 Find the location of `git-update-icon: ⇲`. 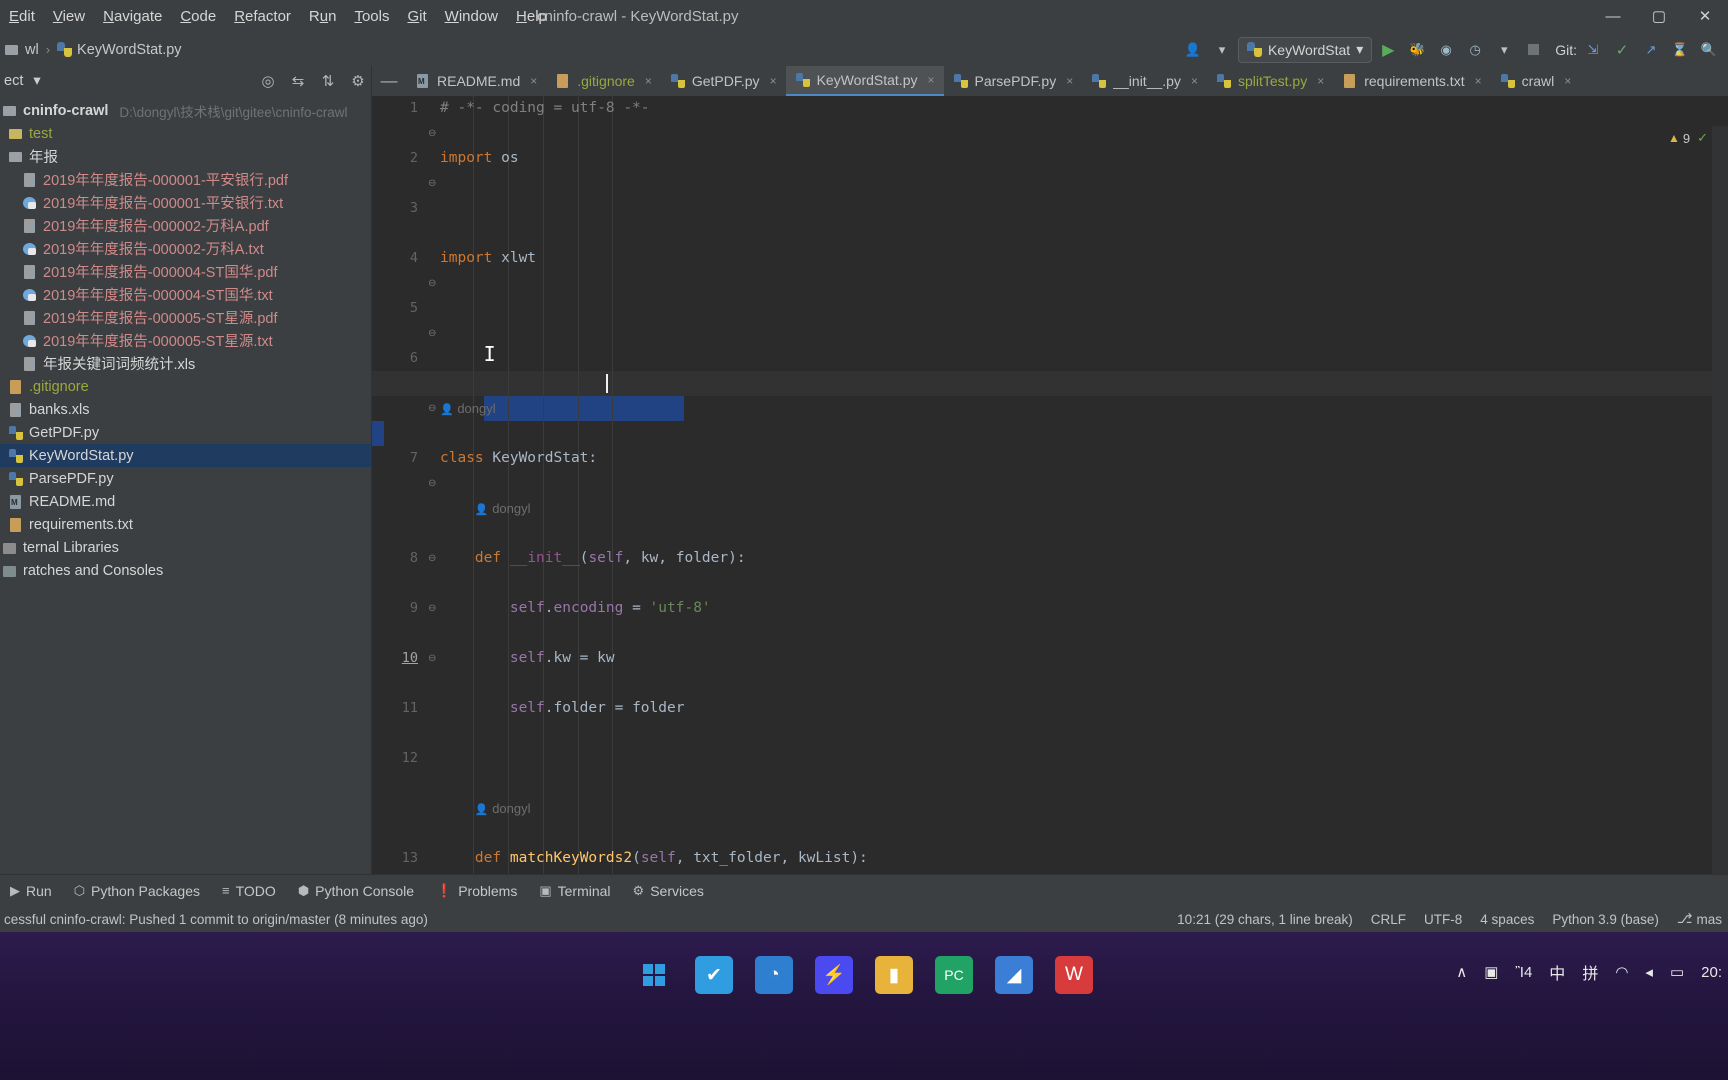

git-update-icon: ⇲ is located at coordinates (1593, 50).